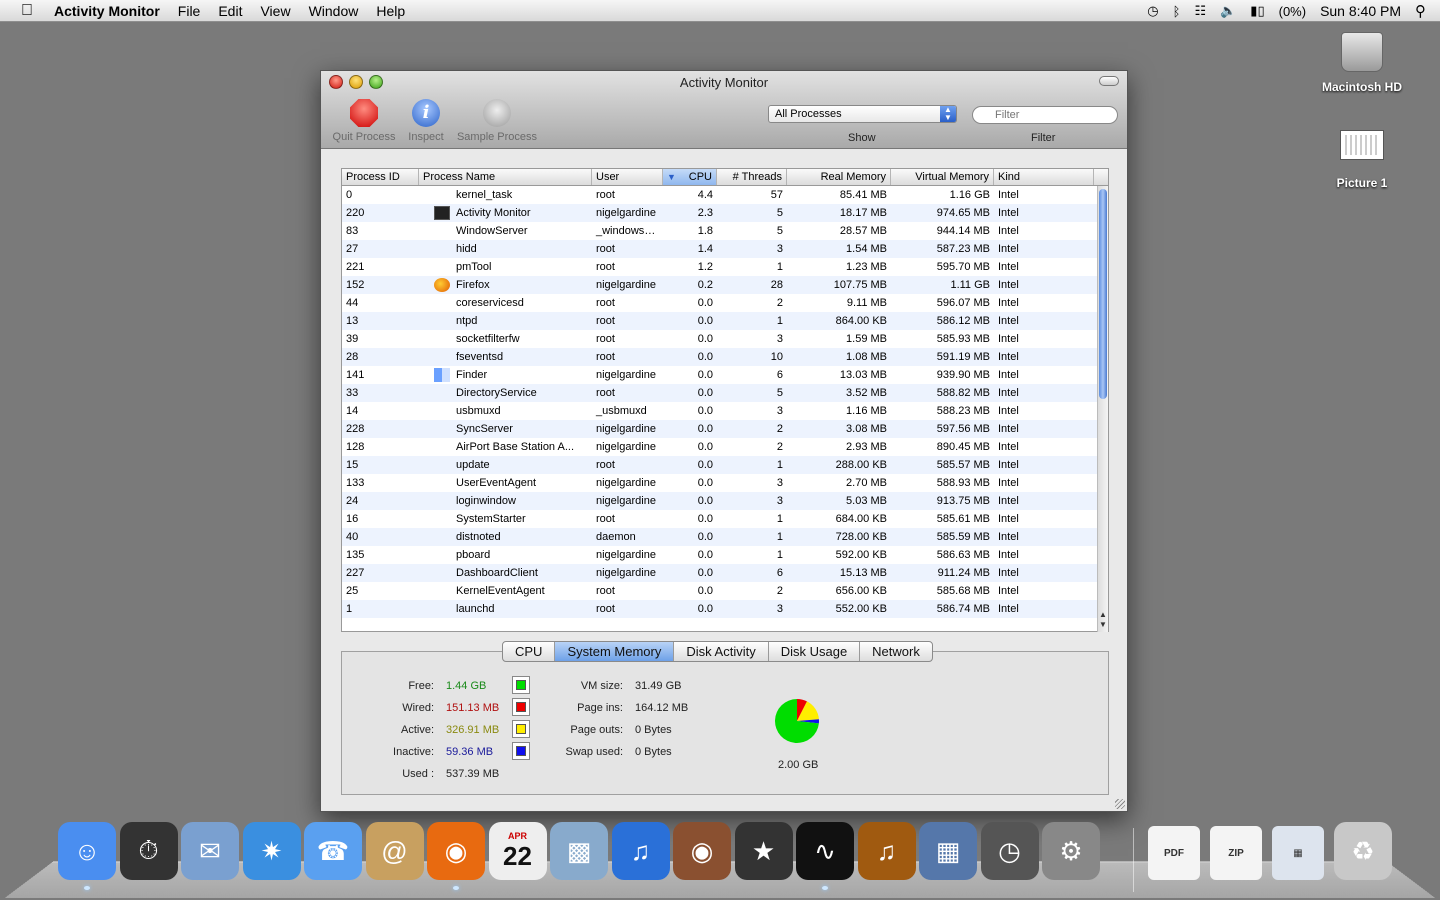 This screenshot has height=900, width=1440. What do you see at coordinates (702, 851) in the screenshot?
I see `dock-photo-booth-icon: ◉` at bounding box center [702, 851].